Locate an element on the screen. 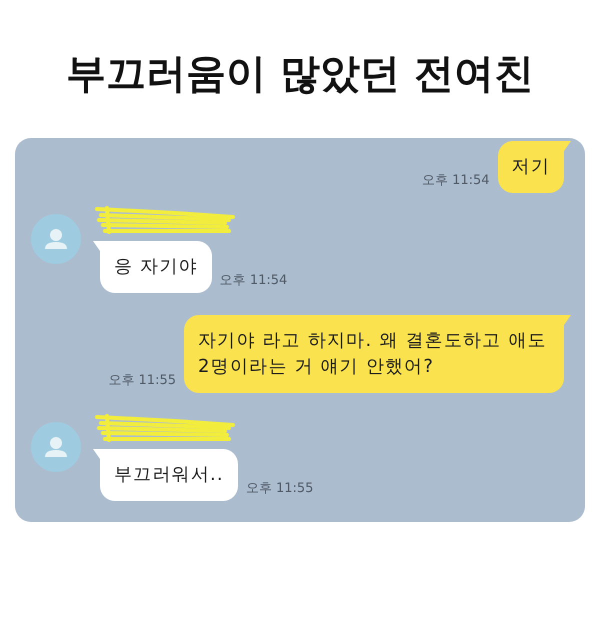 Image resolution: width=600 pixels, height=626 pixels. message-bubble: 저기 is located at coordinates (531, 167).